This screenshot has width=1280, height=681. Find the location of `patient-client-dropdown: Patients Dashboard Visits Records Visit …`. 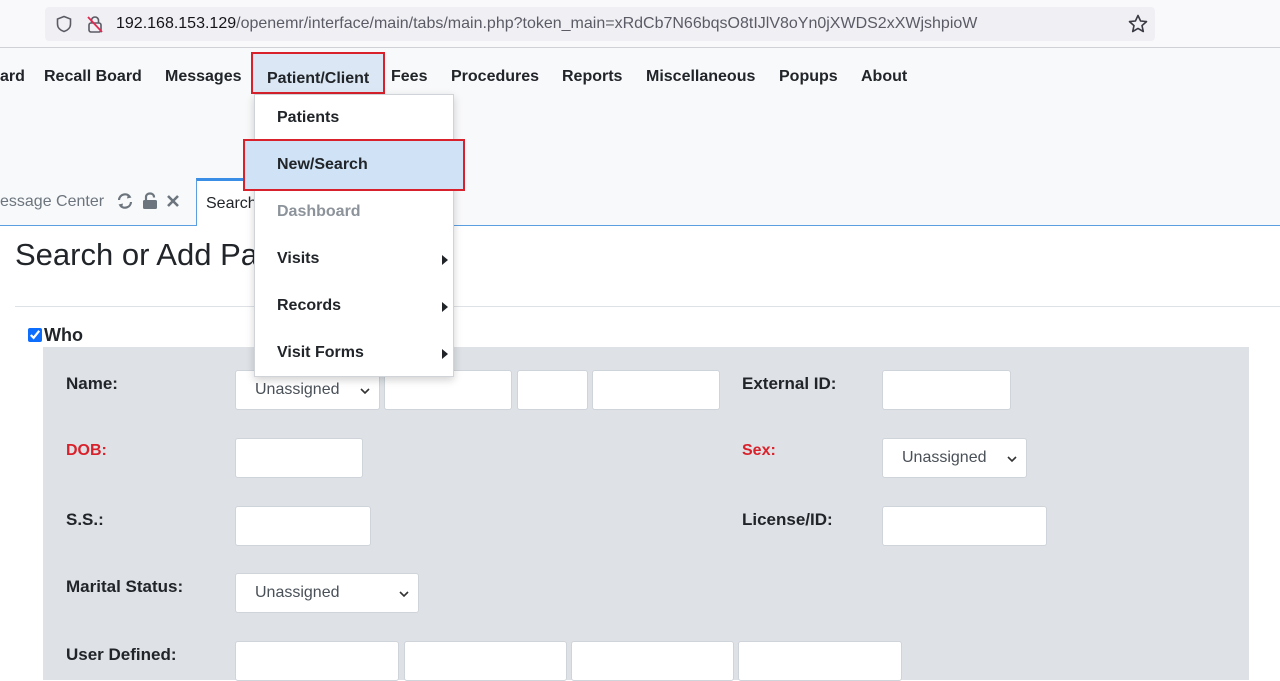

patient-client-dropdown: Patients Dashboard Visits Records Visit … is located at coordinates (354, 235).